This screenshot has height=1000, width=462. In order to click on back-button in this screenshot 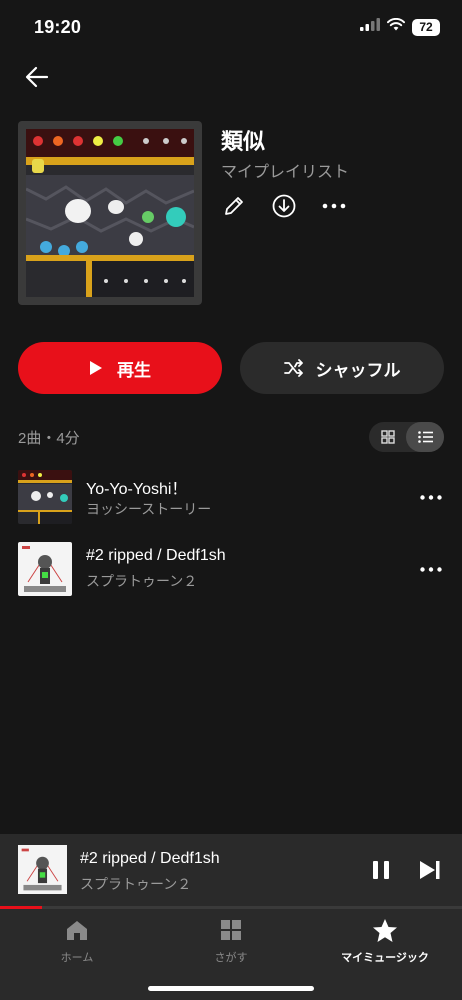, I will do `click(37, 77)`.